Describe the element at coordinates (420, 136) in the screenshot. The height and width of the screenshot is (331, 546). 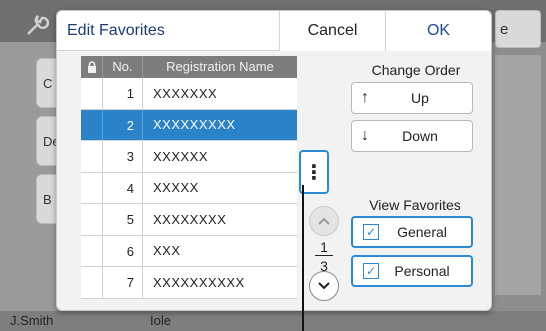
I see `move-down-label: Down` at that location.